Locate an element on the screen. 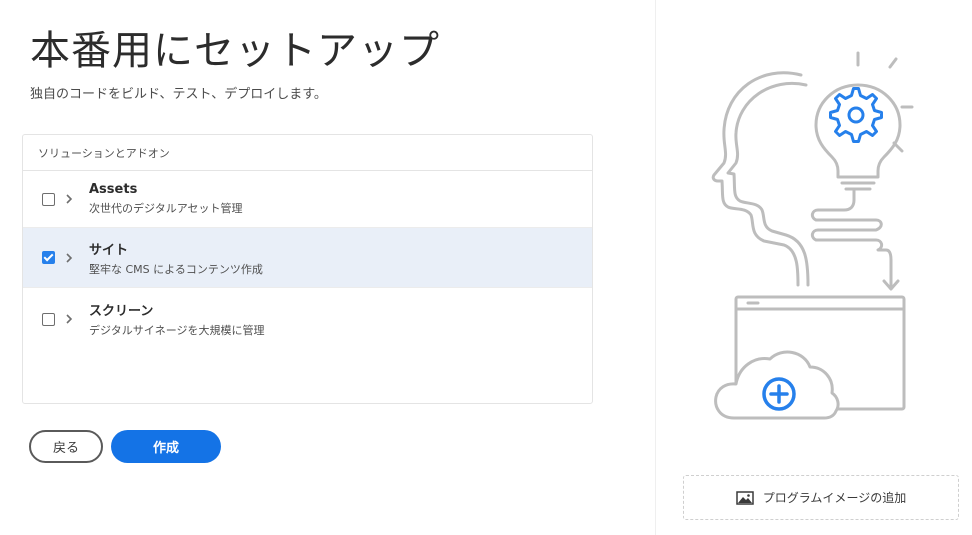  add-image-label: プログラムイメージの追加 is located at coordinates (834, 498).